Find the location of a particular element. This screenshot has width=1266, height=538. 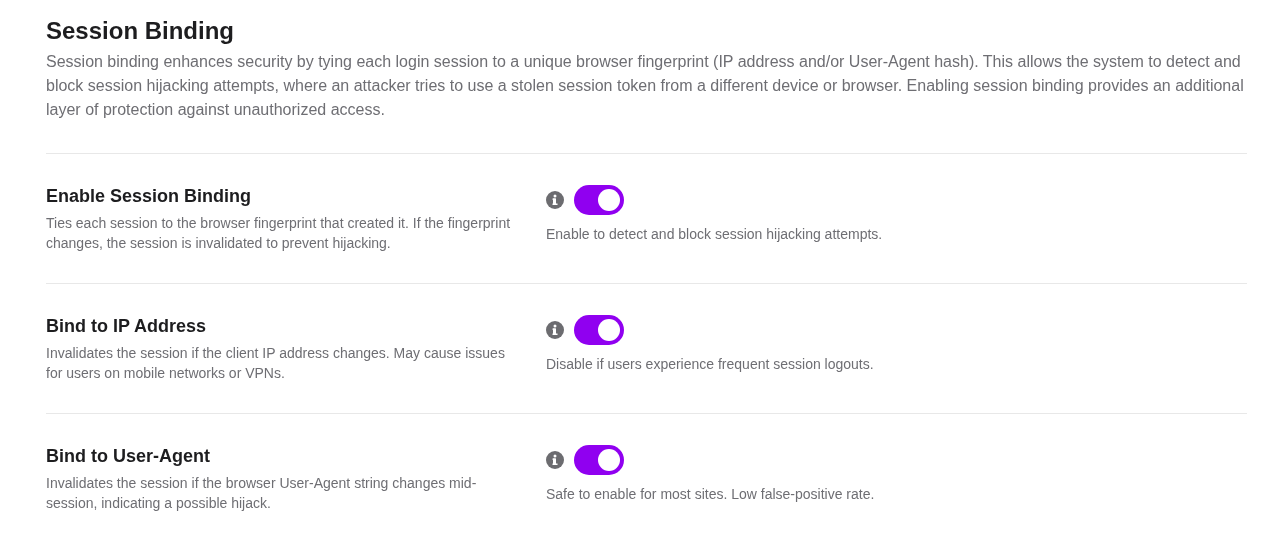

help-text: Disable if users experience frequent session logouts. is located at coordinates (710, 364).